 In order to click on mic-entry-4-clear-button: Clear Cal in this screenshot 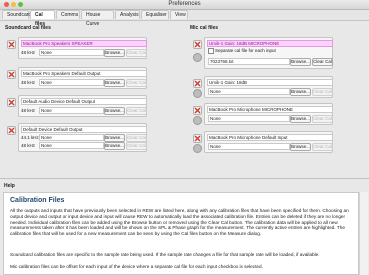, I will do `click(322, 147)`.